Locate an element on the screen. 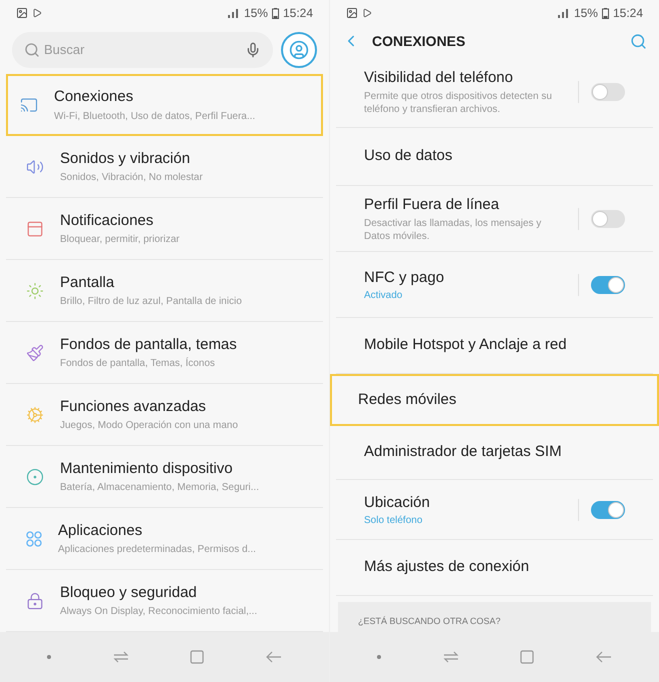 The height and width of the screenshot is (682, 659). search-field: Buscar is located at coordinates (142, 50).